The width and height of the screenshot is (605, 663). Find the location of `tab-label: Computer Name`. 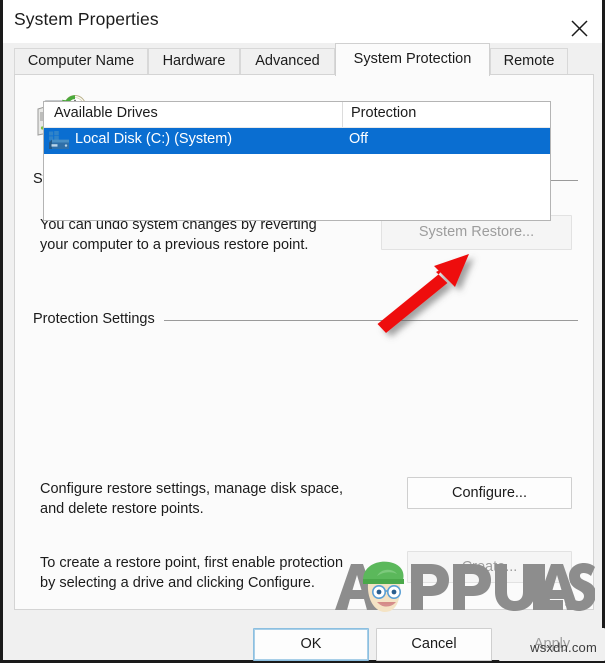

tab-label: Computer Name is located at coordinates (81, 61).